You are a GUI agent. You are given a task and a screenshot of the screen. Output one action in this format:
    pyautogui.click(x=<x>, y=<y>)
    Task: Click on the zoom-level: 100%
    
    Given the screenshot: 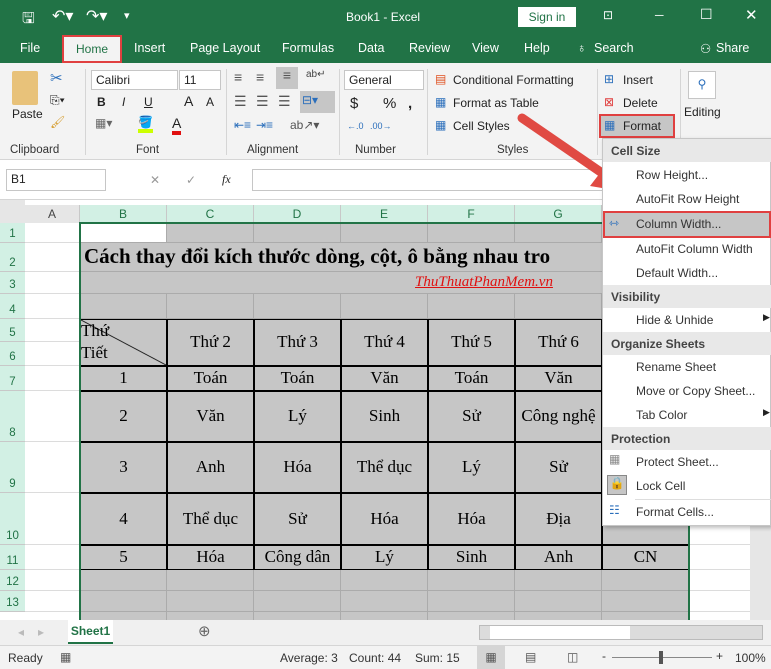 What is the action you would take?
    pyautogui.click(x=750, y=658)
    